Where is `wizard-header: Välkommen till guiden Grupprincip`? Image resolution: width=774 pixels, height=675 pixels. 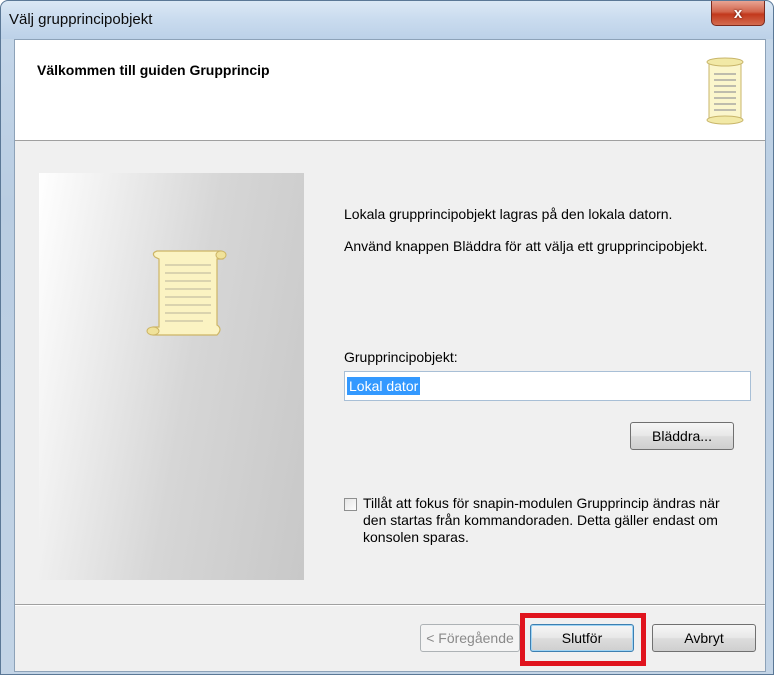
wizard-header: Välkommen till guiden Grupprincip is located at coordinates (390, 90).